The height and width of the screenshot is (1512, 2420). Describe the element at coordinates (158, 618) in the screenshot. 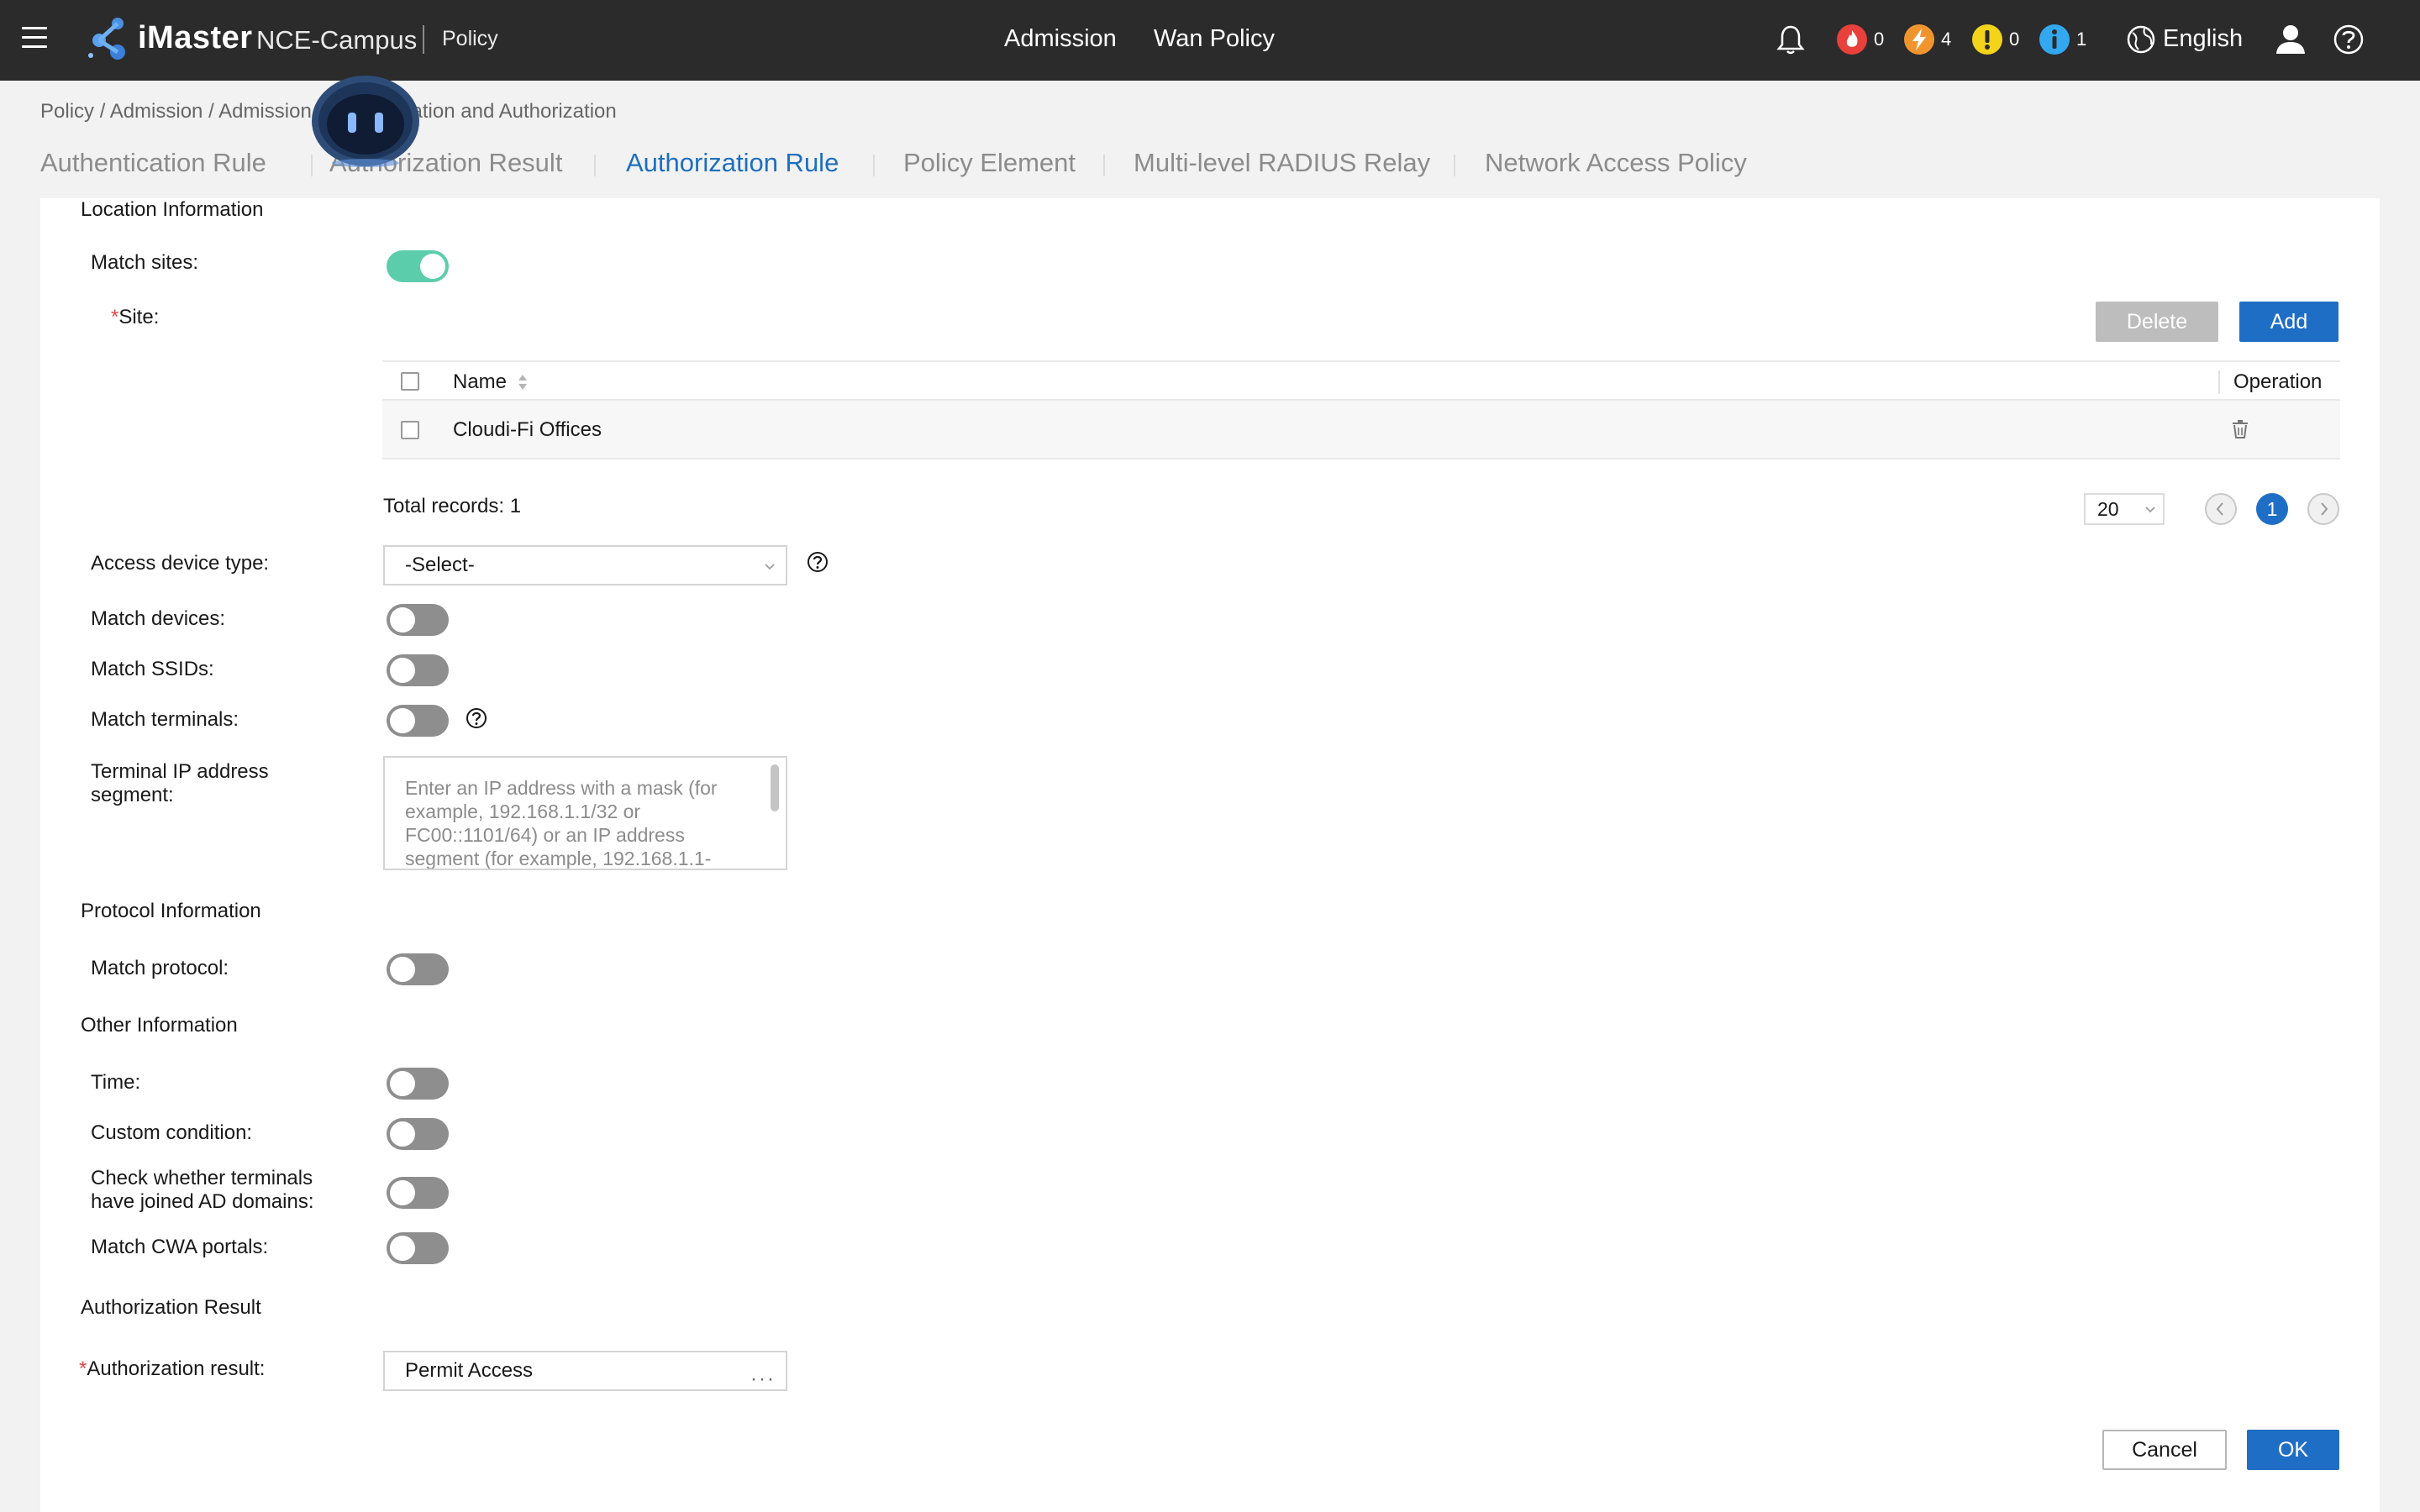

I see `match-devices-label: Match devices:` at that location.